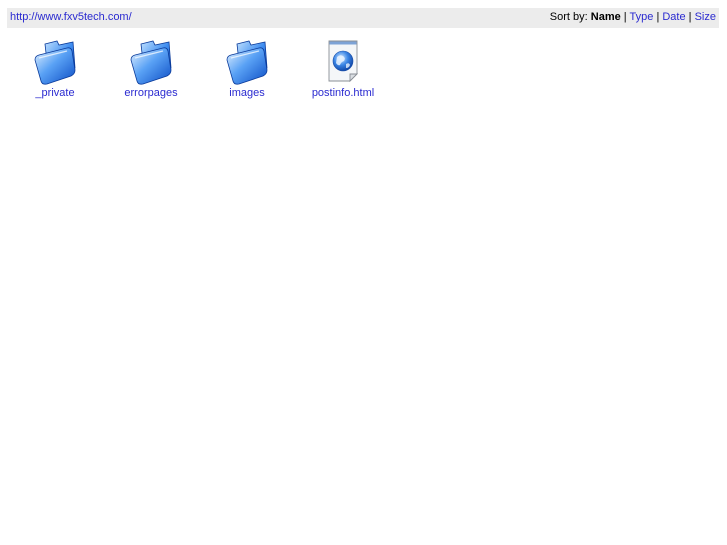 This screenshot has width=727, height=545. Describe the element at coordinates (705, 17) in the screenshot. I see `sort-size-link: Size` at that location.